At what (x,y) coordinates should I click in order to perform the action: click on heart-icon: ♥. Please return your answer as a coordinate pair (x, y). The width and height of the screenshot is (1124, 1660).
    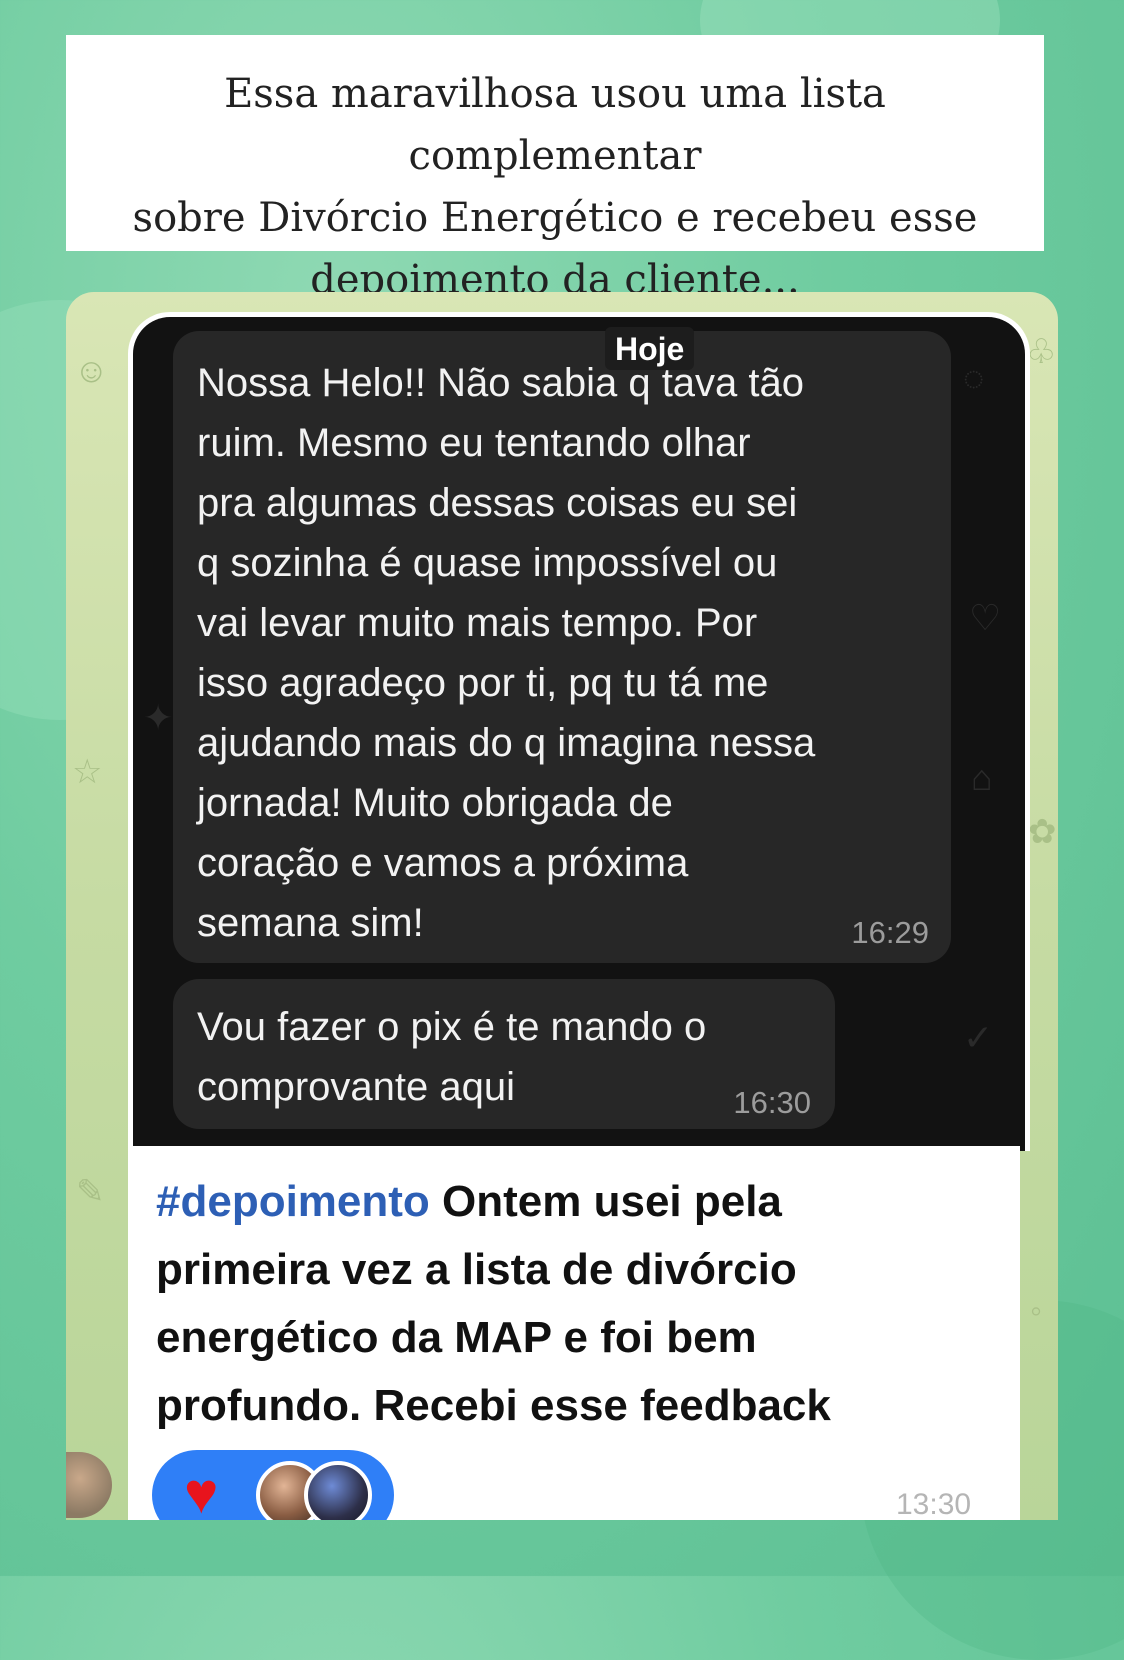
    Looking at the image, I should click on (201, 1491).